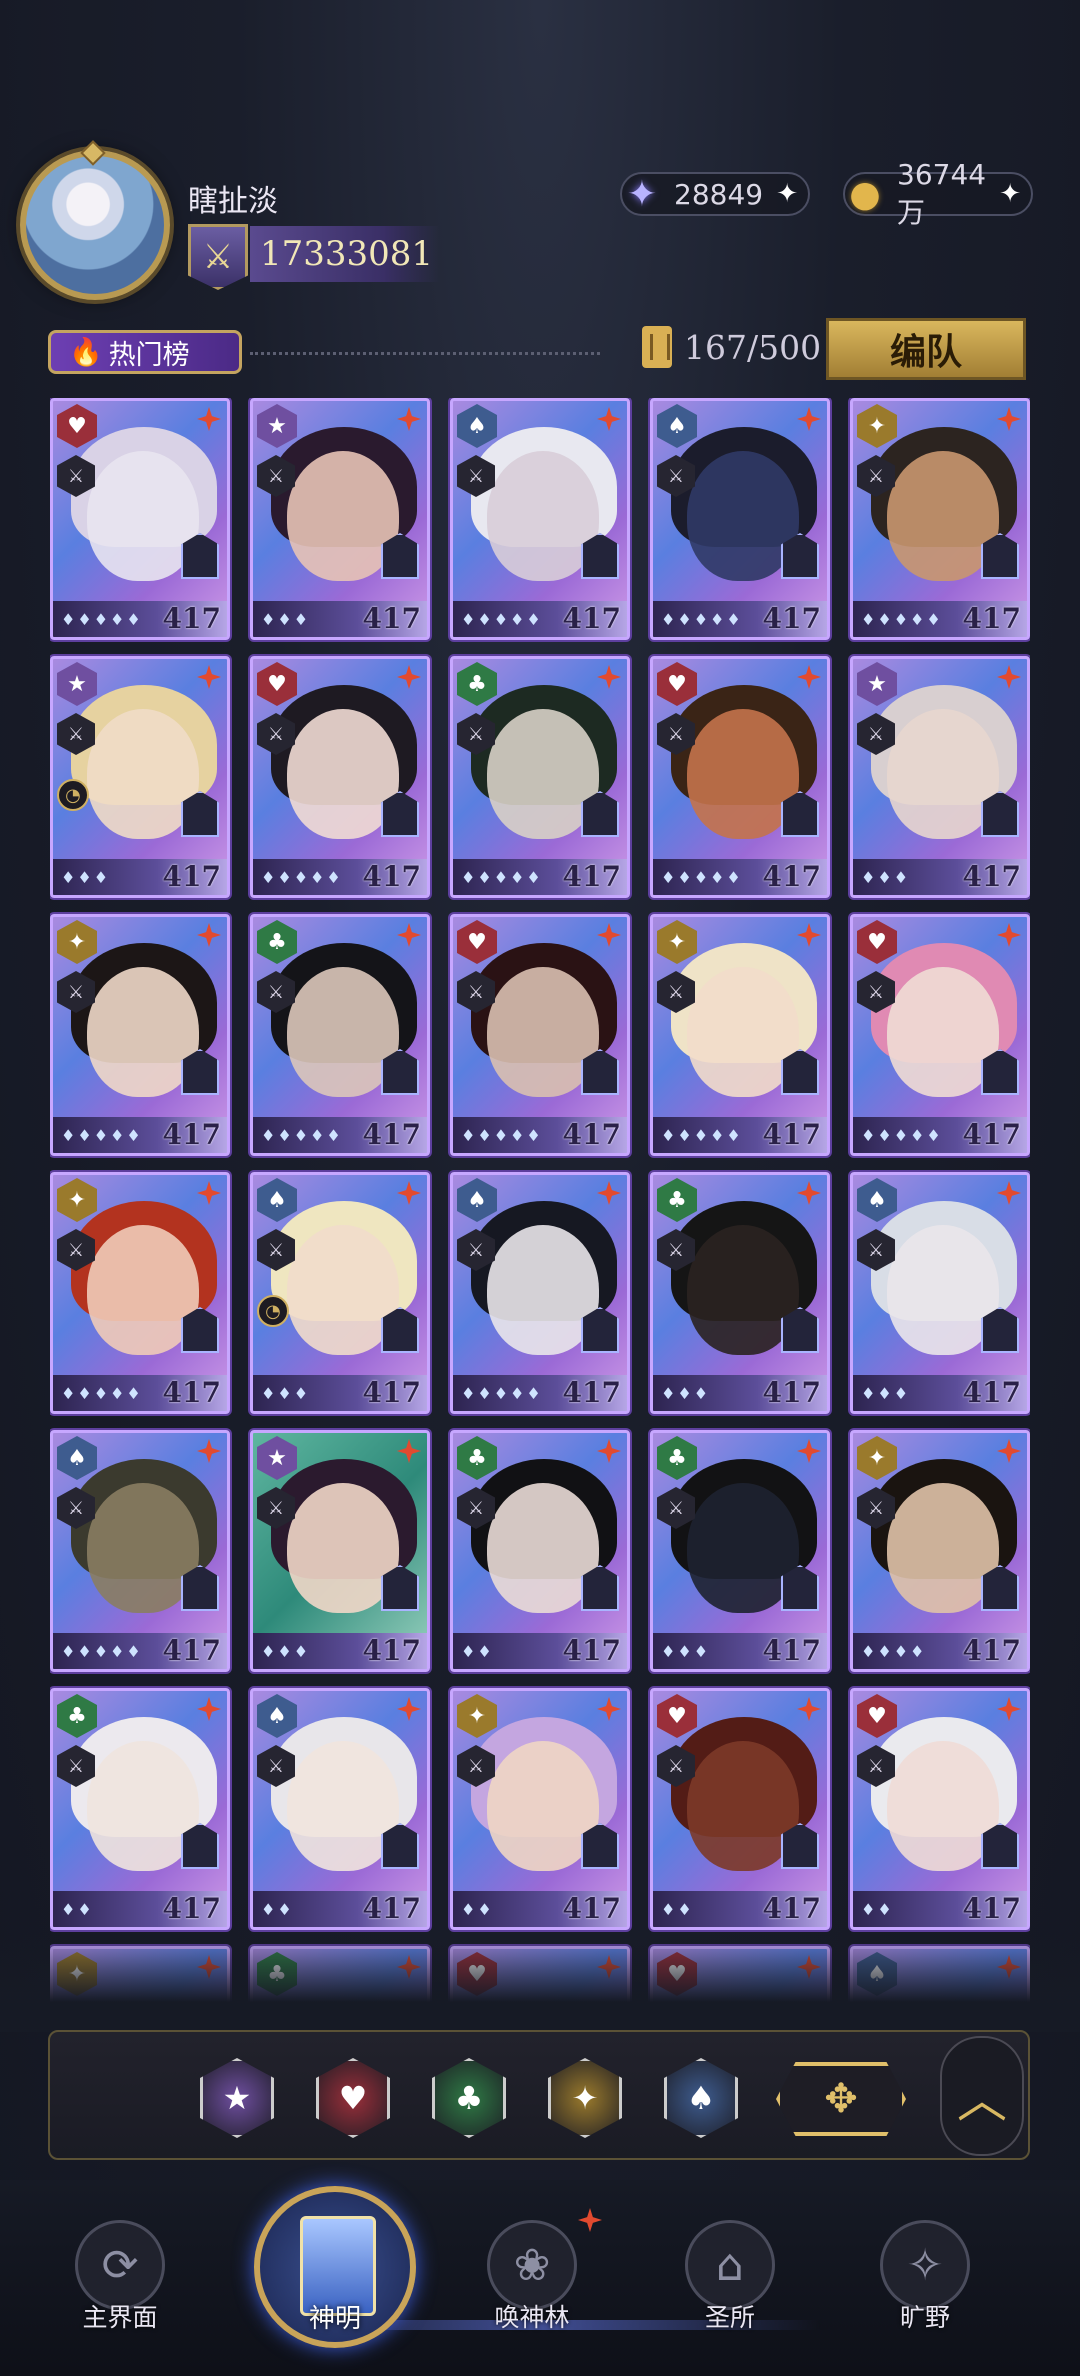 The image size is (1080, 2376). I want to click on awaken-gems: ♦♦♦♦, so click(894, 1651).